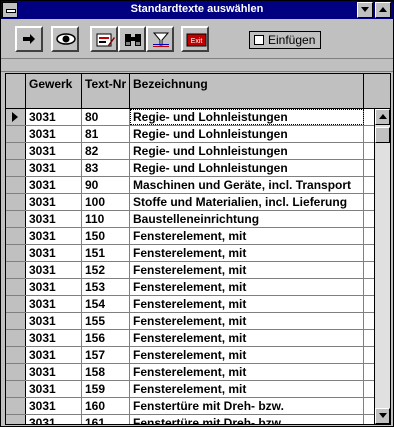 The image size is (394, 427). I want to click on table-row: 3031 156 Fensterelement, mit, so click(190, 338).